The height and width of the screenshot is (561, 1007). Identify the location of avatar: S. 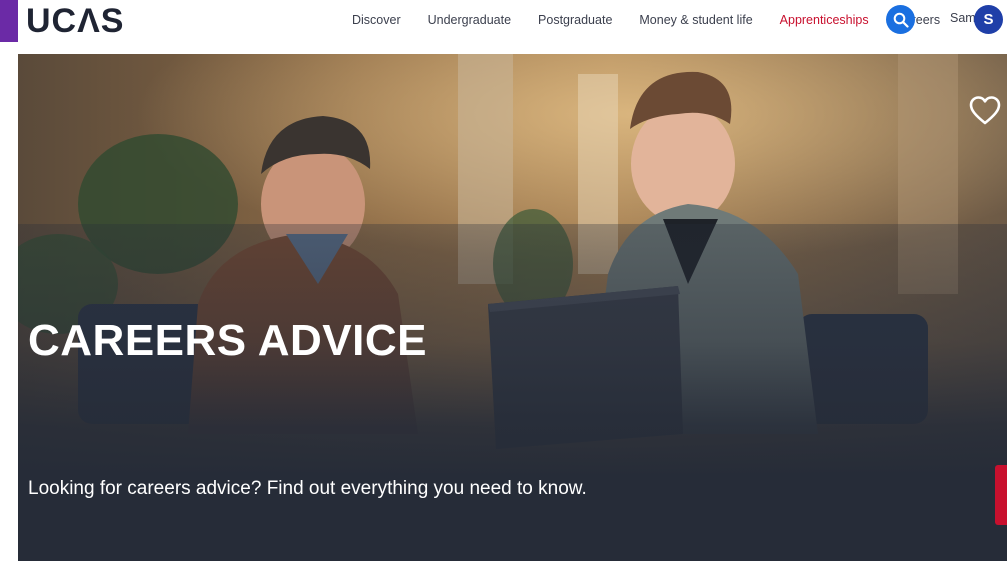
(988, 19).